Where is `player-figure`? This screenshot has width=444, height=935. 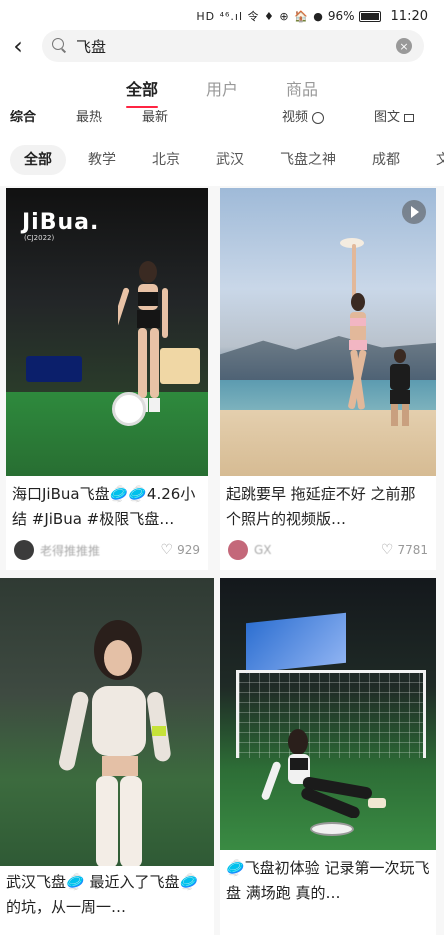
player-figure is located at coordinates (115, 743).